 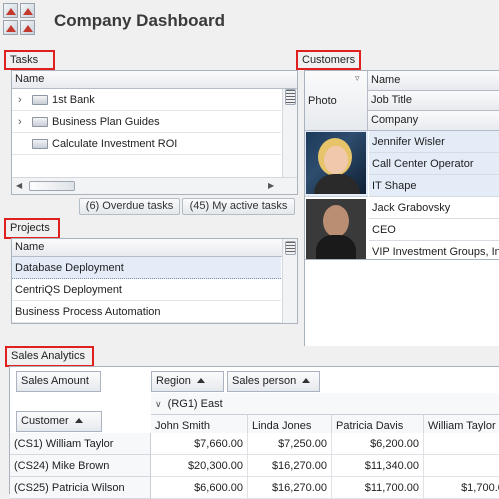 I want to click on customers-name-column-header: Name, so click(x=433, y=81).